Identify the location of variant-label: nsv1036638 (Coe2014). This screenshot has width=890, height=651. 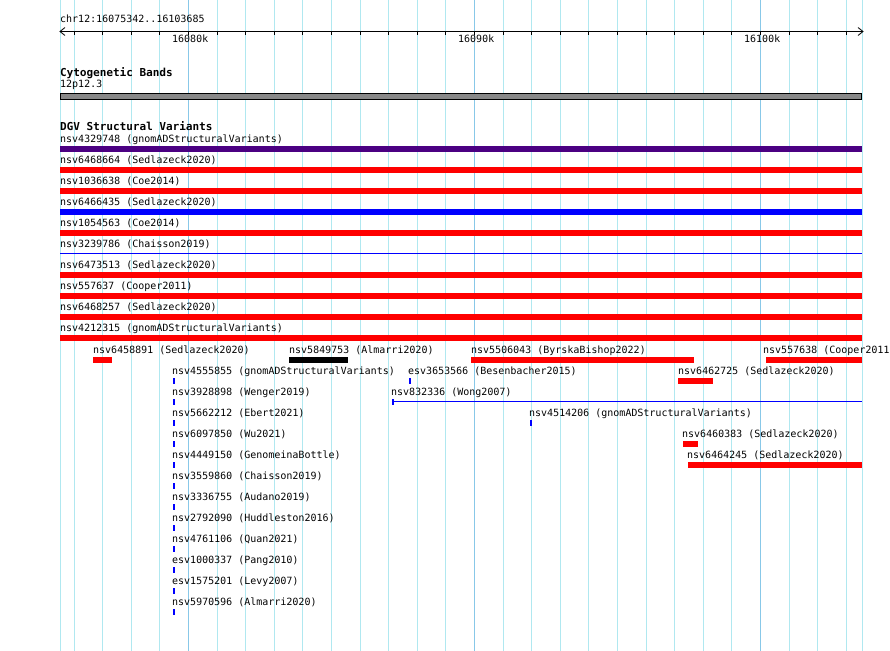
(120, 182).